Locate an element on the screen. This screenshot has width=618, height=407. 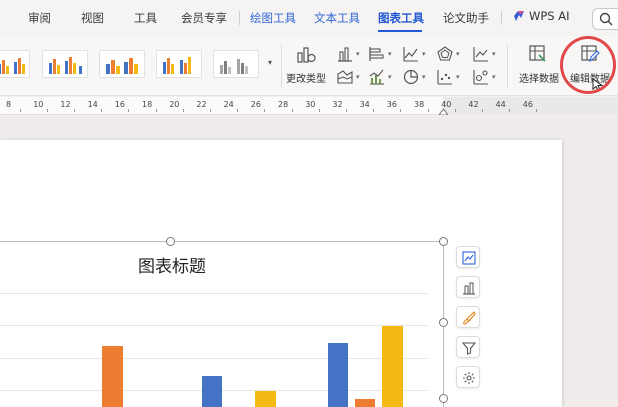
combo-chart-icon is located at coordinates (377, 77).